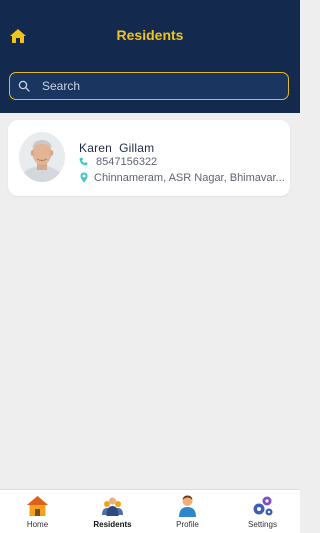 The image size is (320, 533). Describe the element at coordinates (187, 506) in the screenshot. I see `profile-person-icon` at that location.